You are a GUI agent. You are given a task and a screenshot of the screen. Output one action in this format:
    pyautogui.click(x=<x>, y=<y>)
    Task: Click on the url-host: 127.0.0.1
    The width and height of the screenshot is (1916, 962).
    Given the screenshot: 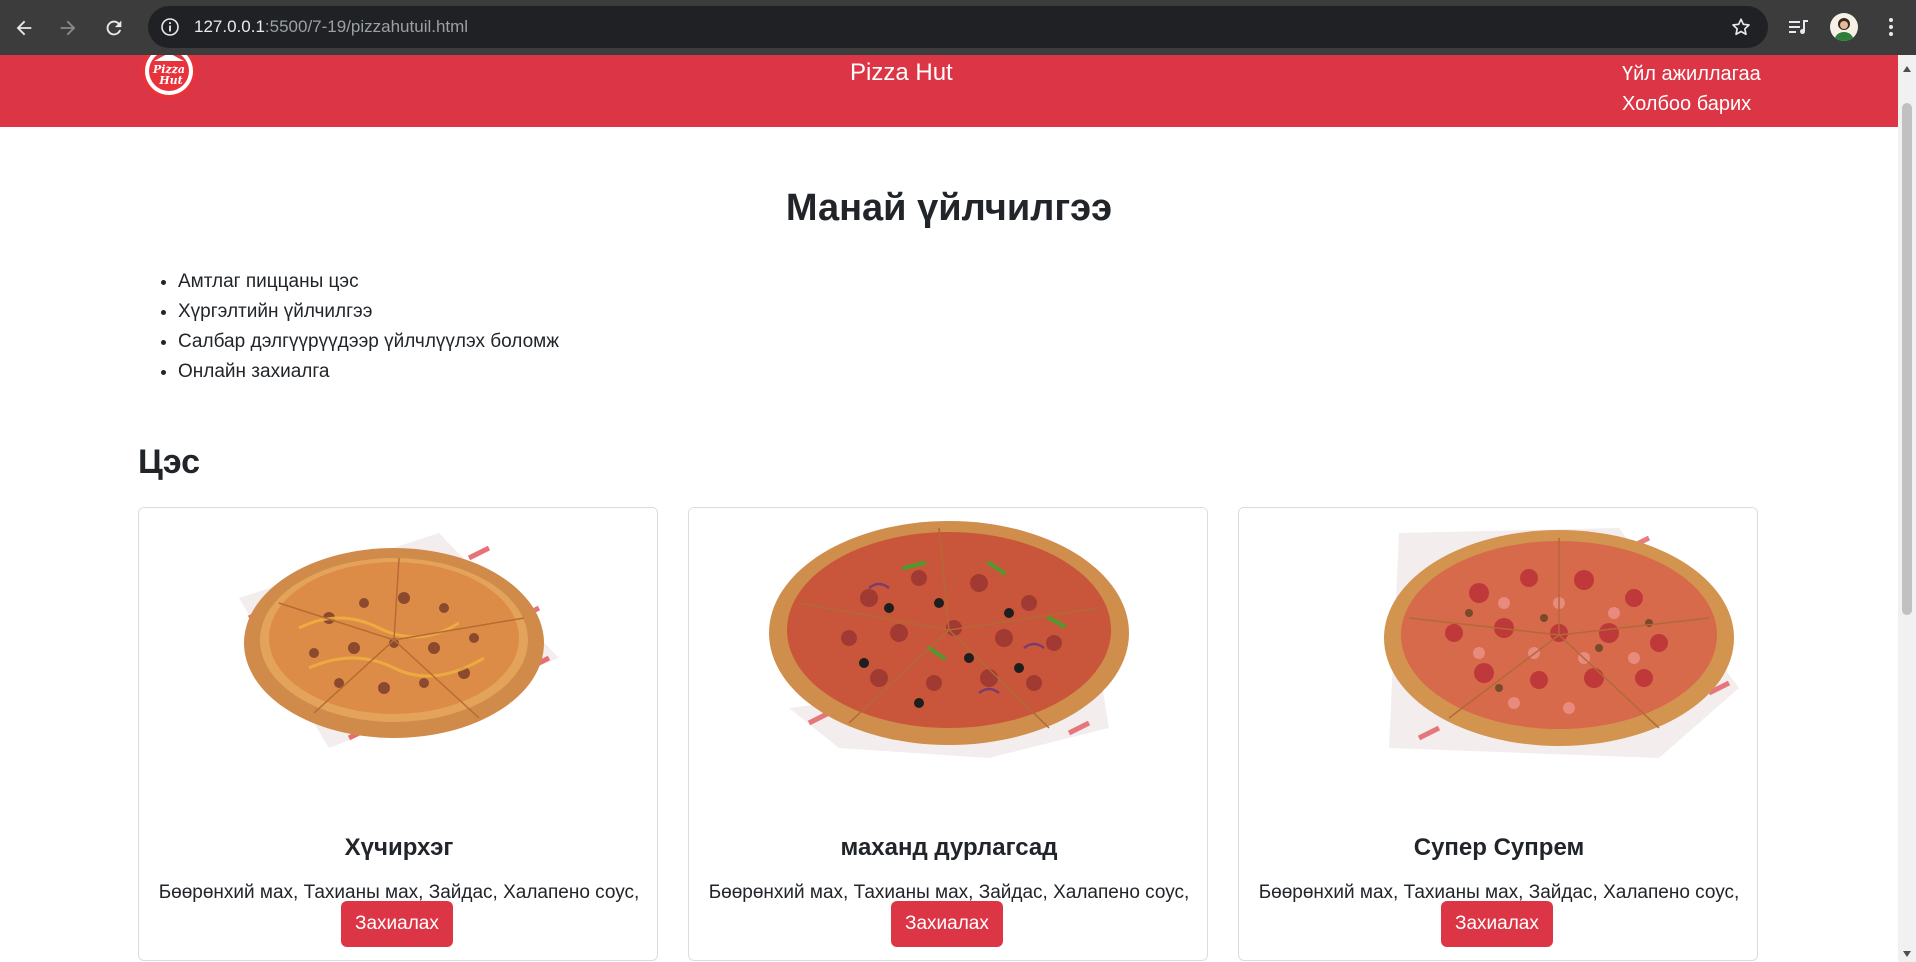 What is the action you would take?
    pyautogui.click(x=229, y=26)
    